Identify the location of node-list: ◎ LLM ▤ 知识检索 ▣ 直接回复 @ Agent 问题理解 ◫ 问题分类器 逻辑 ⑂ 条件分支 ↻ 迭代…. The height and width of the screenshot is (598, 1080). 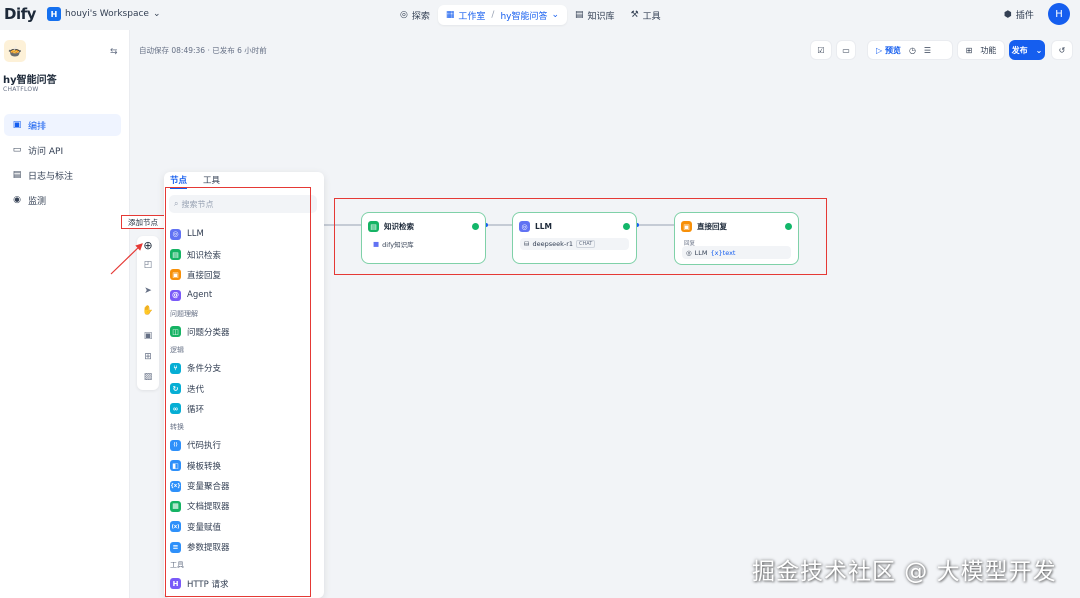
(240, 409).